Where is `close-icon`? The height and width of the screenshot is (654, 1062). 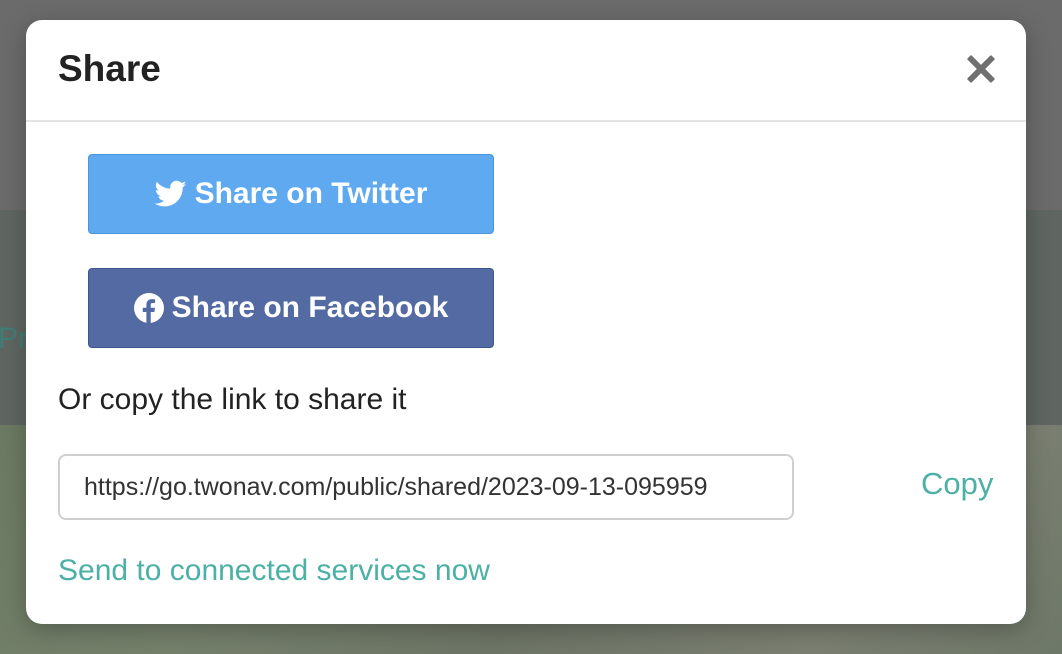 close-icon is located at coordinates (981, 69).